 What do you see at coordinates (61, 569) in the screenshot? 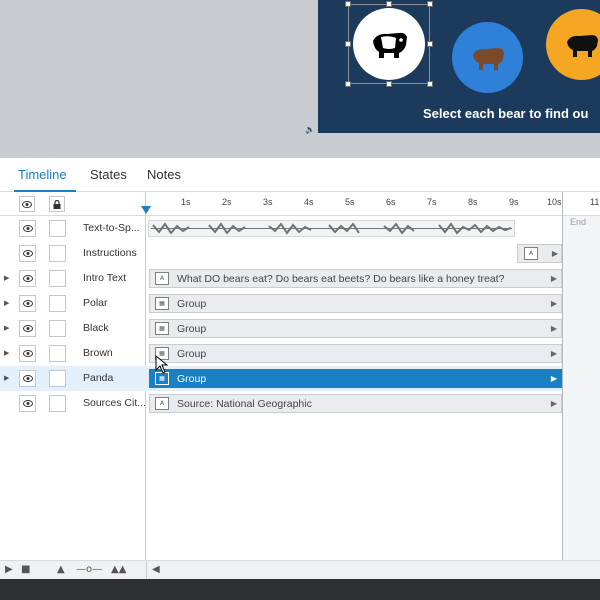
I see `zoom-out-icon: ▲` at bounding box center [61, 569].